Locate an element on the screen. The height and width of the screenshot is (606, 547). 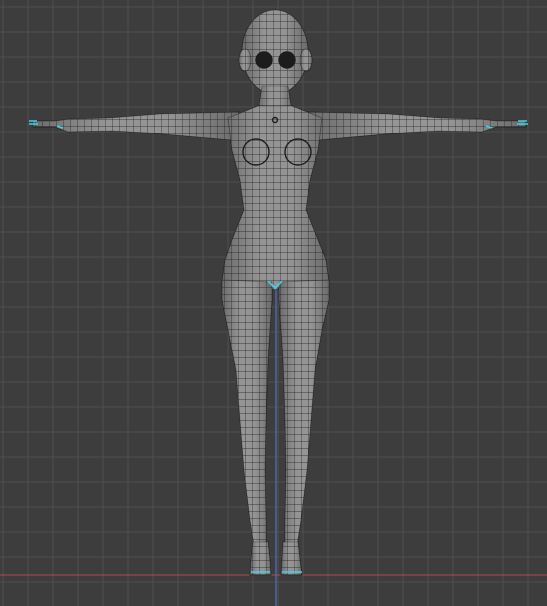
left-eye is located at coordinates (264, 60).